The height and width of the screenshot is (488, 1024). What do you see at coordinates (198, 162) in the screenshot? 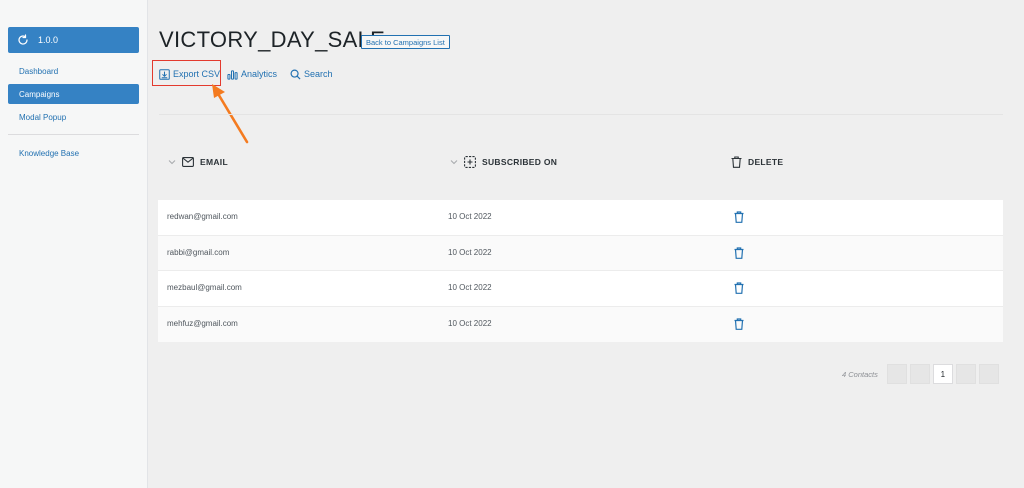
I see `column-header-email: EMAIL` at bounding box center [198, 162].